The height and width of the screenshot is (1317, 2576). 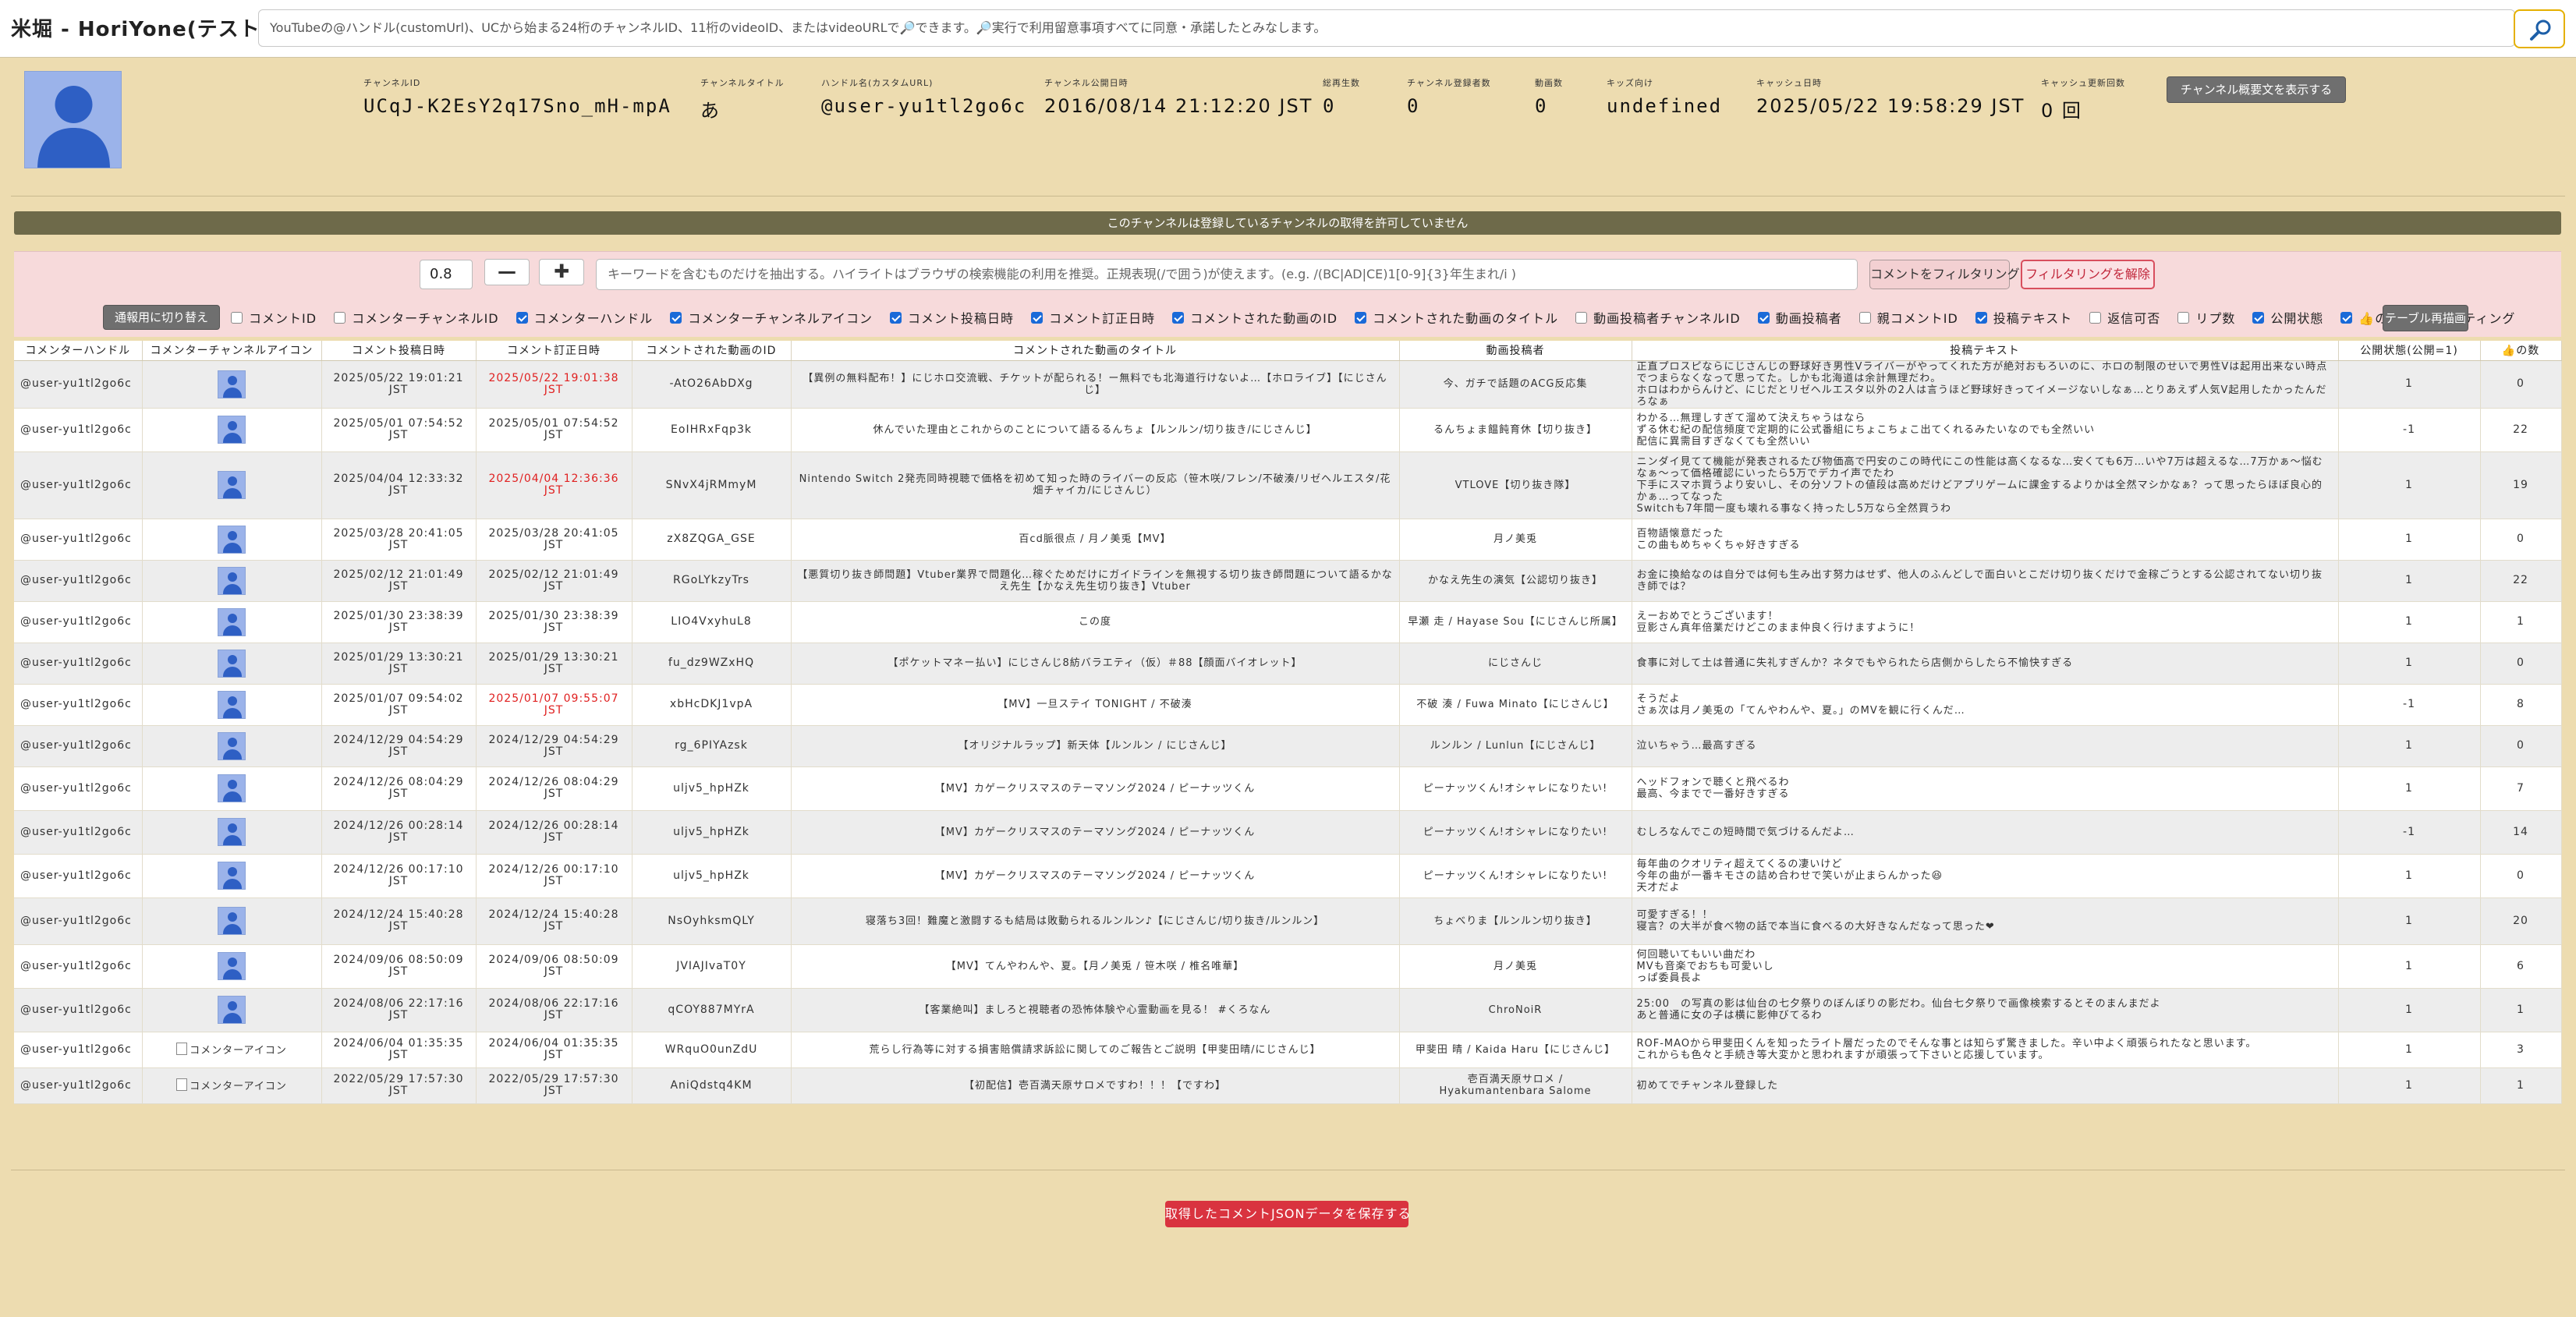 I want to click on column-header: 動画投稿者, so click(x=1515, y=351).